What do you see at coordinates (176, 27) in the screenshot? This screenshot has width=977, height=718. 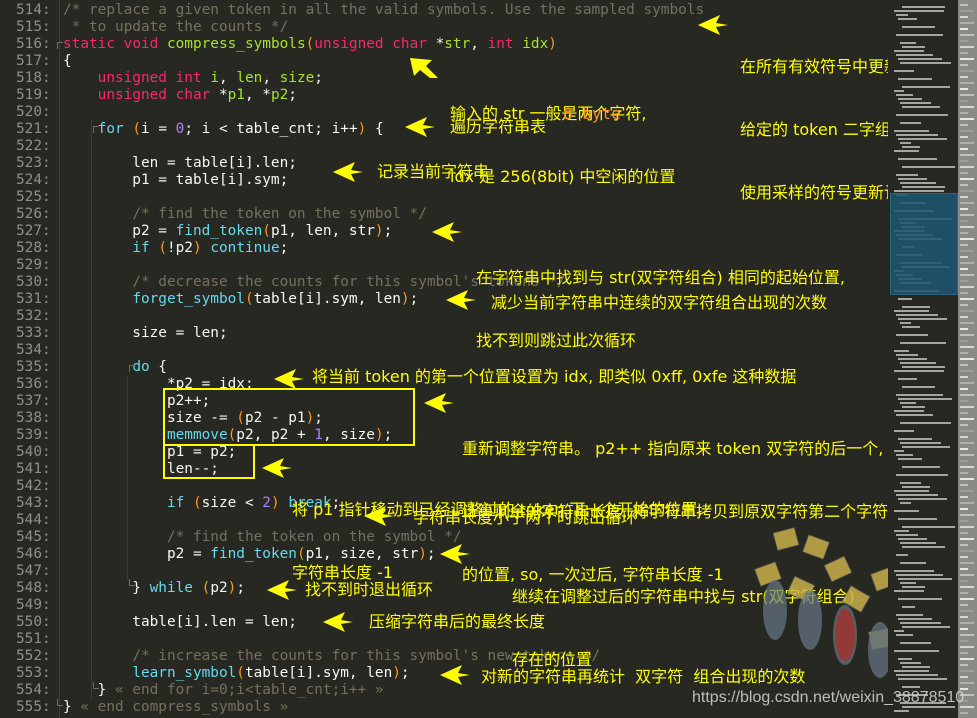 I see `code-token: * to update the counts */` at bounding box center [176, 27].